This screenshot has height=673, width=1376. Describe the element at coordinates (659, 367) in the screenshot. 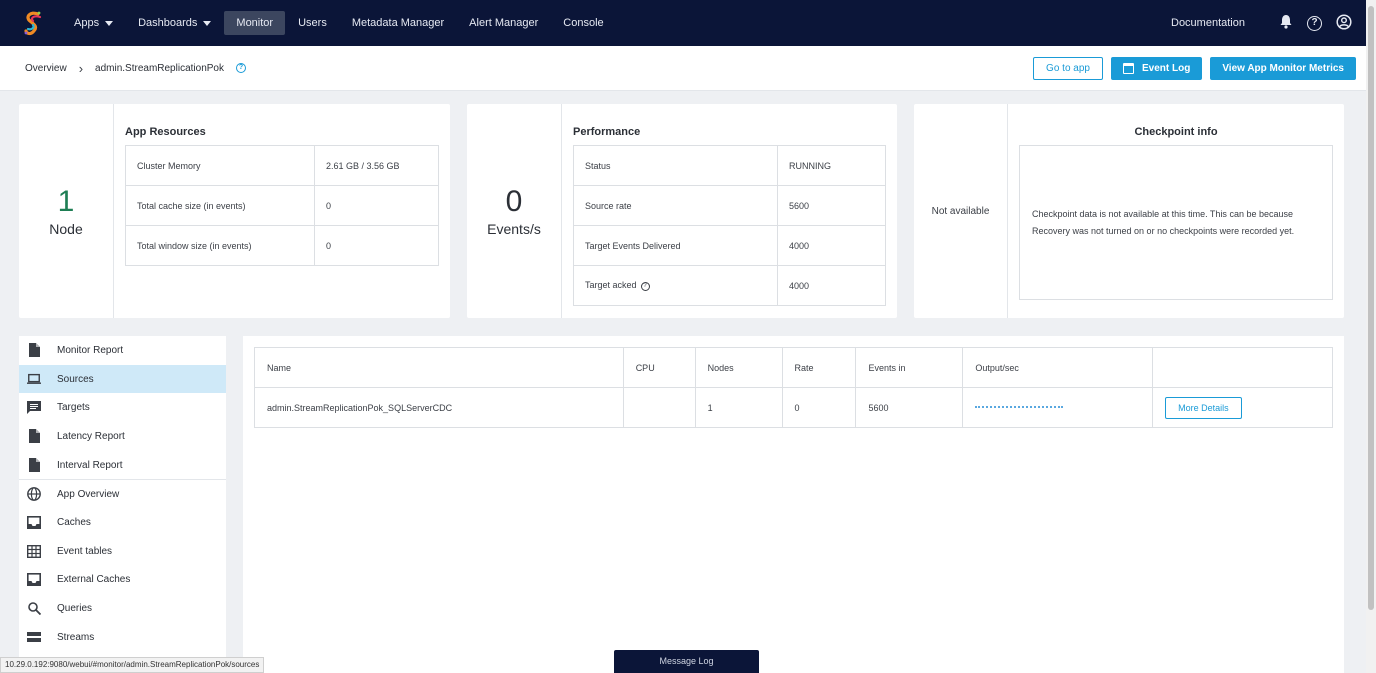

I see `column-header: CPU` at that location.